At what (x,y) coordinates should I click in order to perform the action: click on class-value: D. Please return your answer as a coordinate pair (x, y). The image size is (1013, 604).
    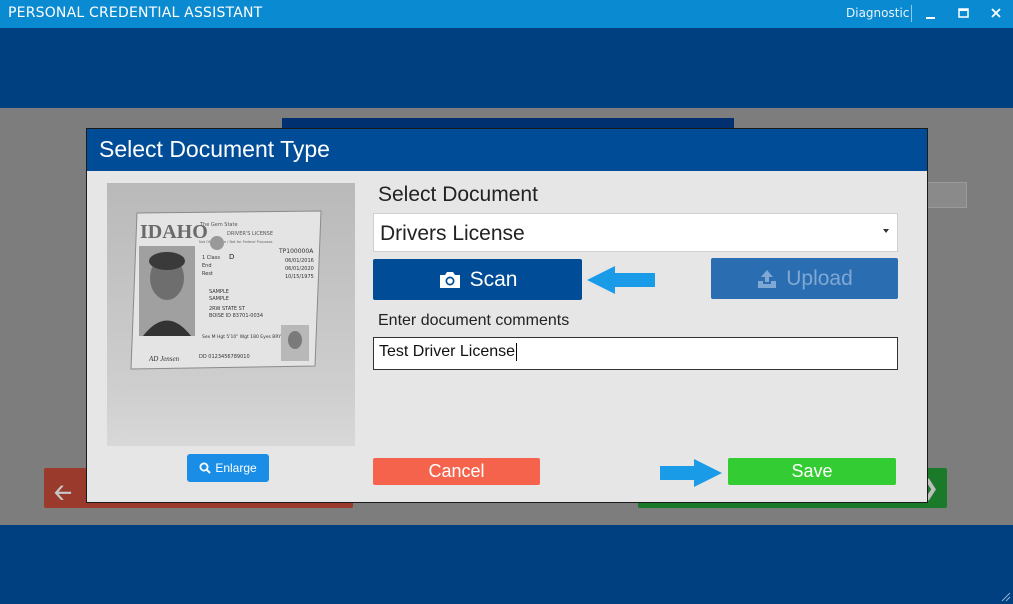
    Looking at the image, I should click on (231, 257).